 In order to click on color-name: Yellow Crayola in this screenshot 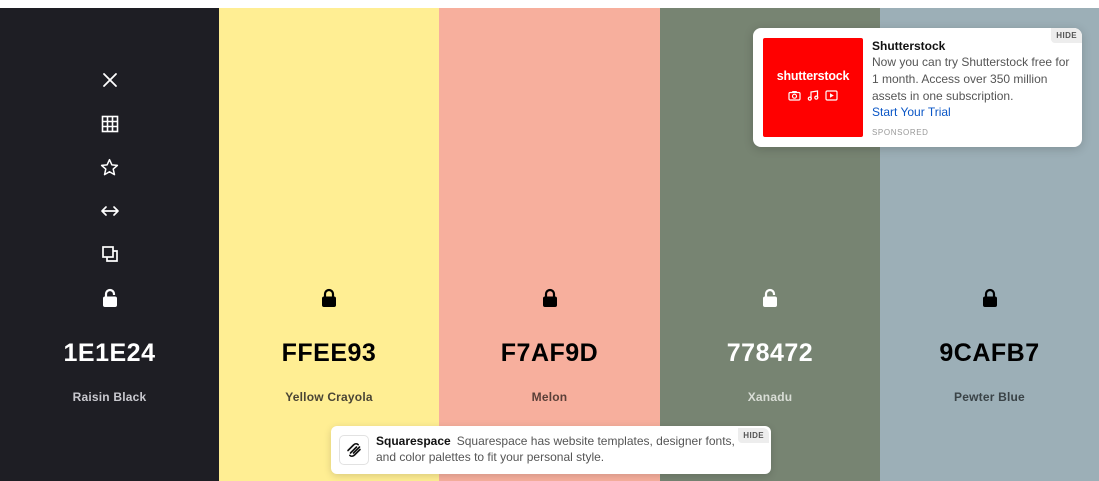, I will do `click(329, 397)`.